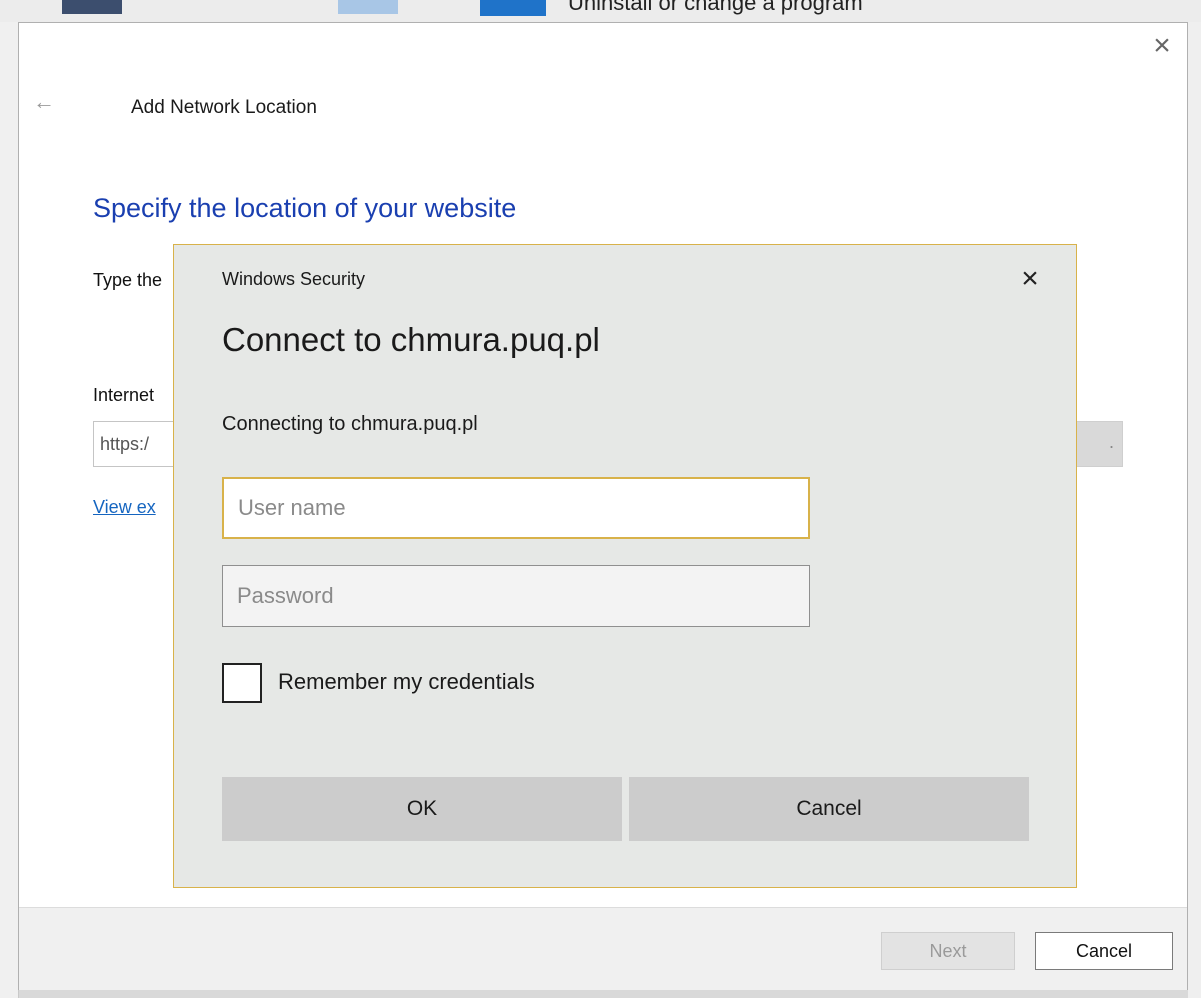 The width and height of the screenshot is (1201, 998). I want to click on instruction-text: Type the, so click(128, 280).